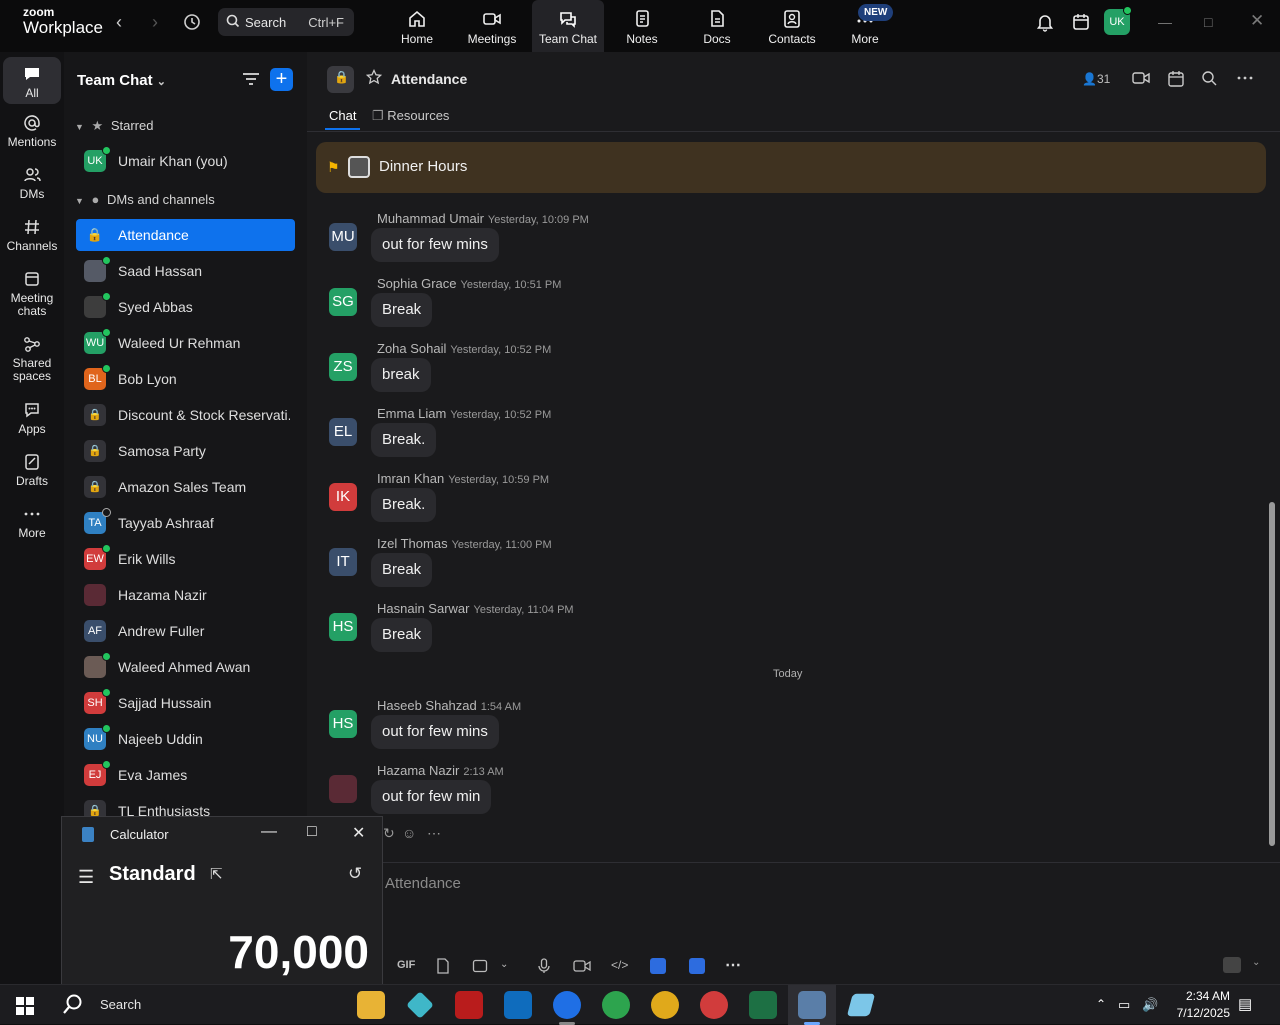  I want to click on calc-maximize-icon: □, so click(312, 832).